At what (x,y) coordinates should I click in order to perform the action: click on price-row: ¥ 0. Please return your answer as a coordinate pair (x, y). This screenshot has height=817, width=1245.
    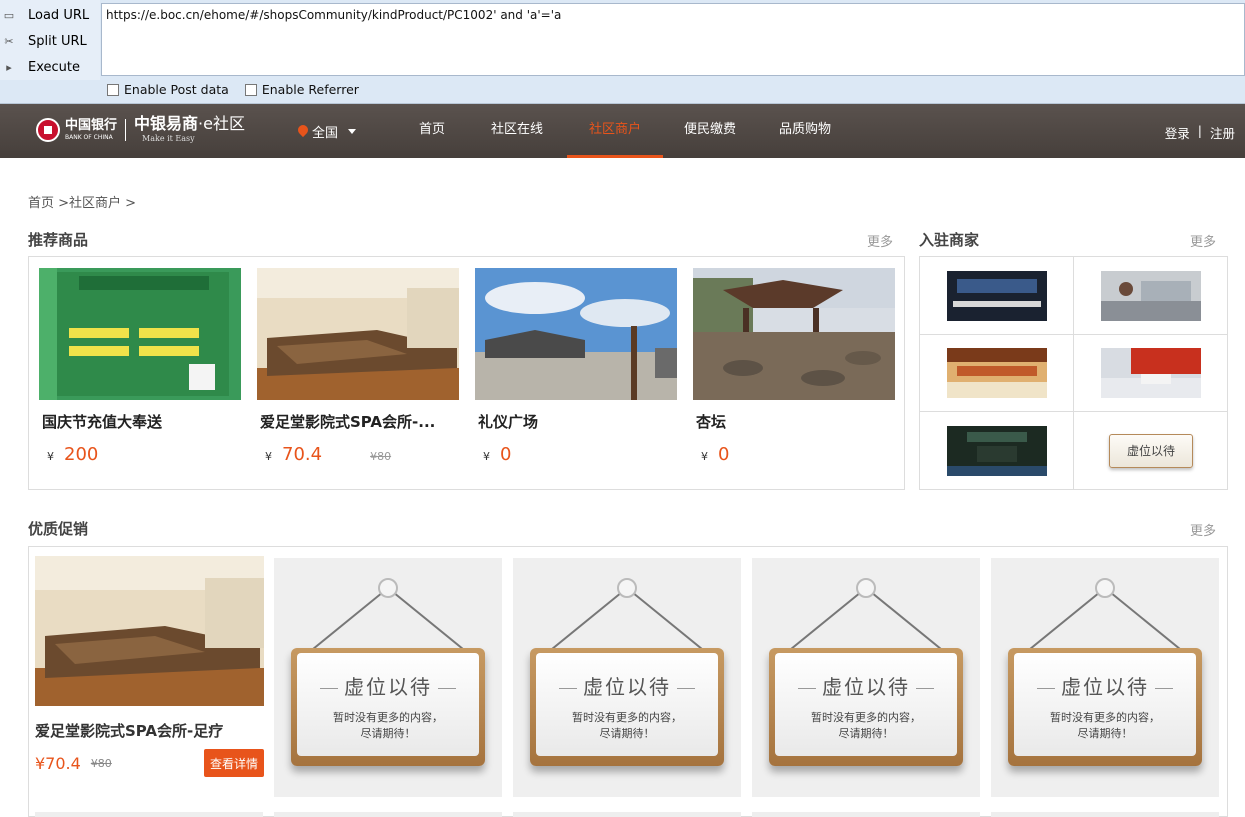
    Looking at the image, I should click on (580, 454).